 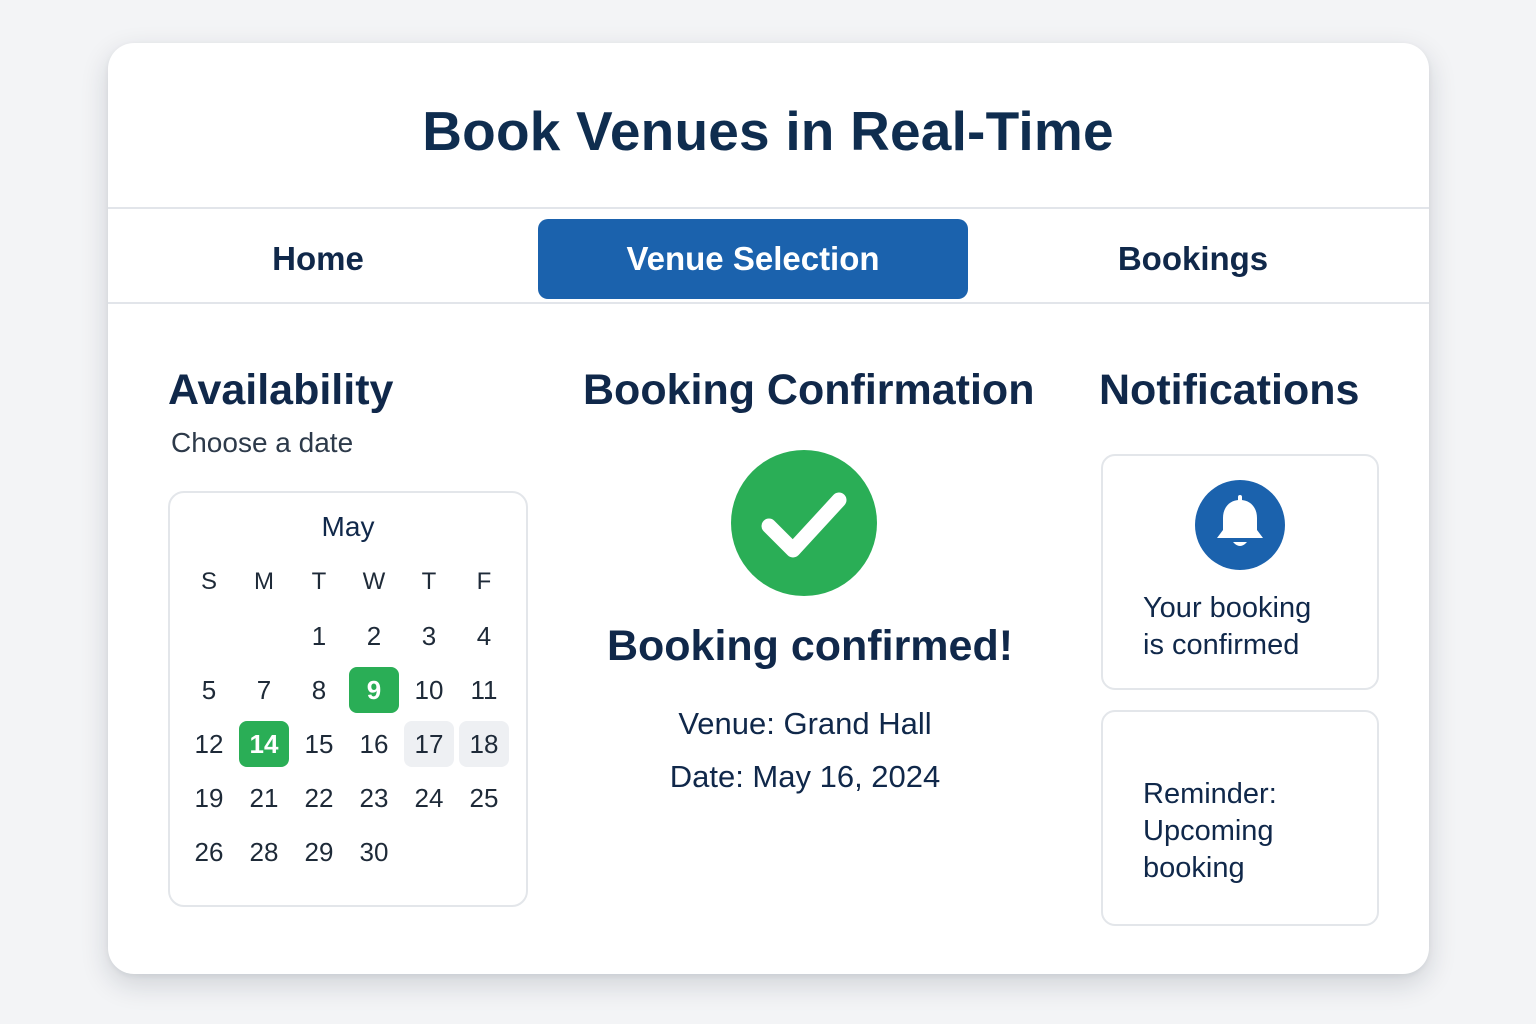 I want to click on calendar-day: 3, so click(x=429, y=636).